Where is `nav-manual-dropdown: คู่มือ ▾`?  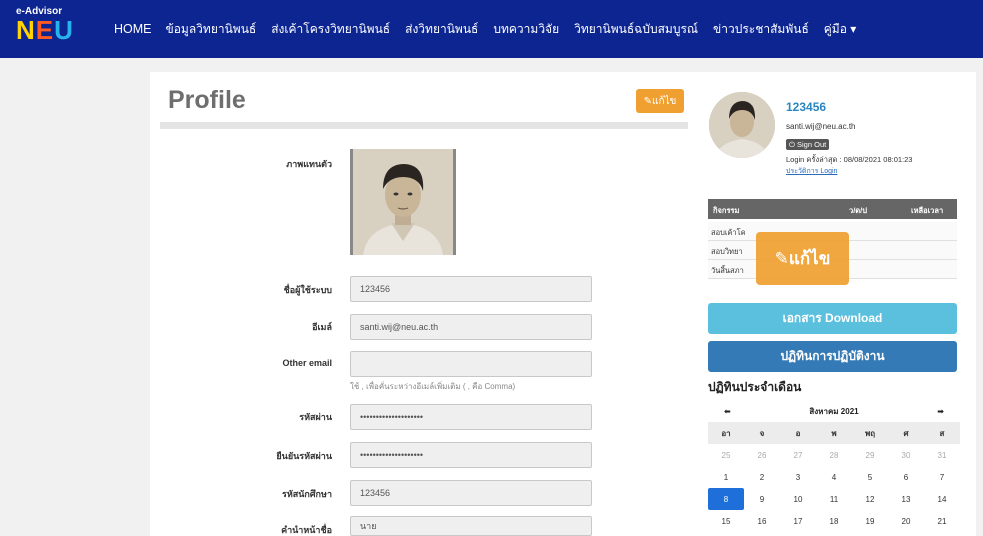 nav-manual-dropdown: คู่มือ ▾ is located at coordinates (840, 29).